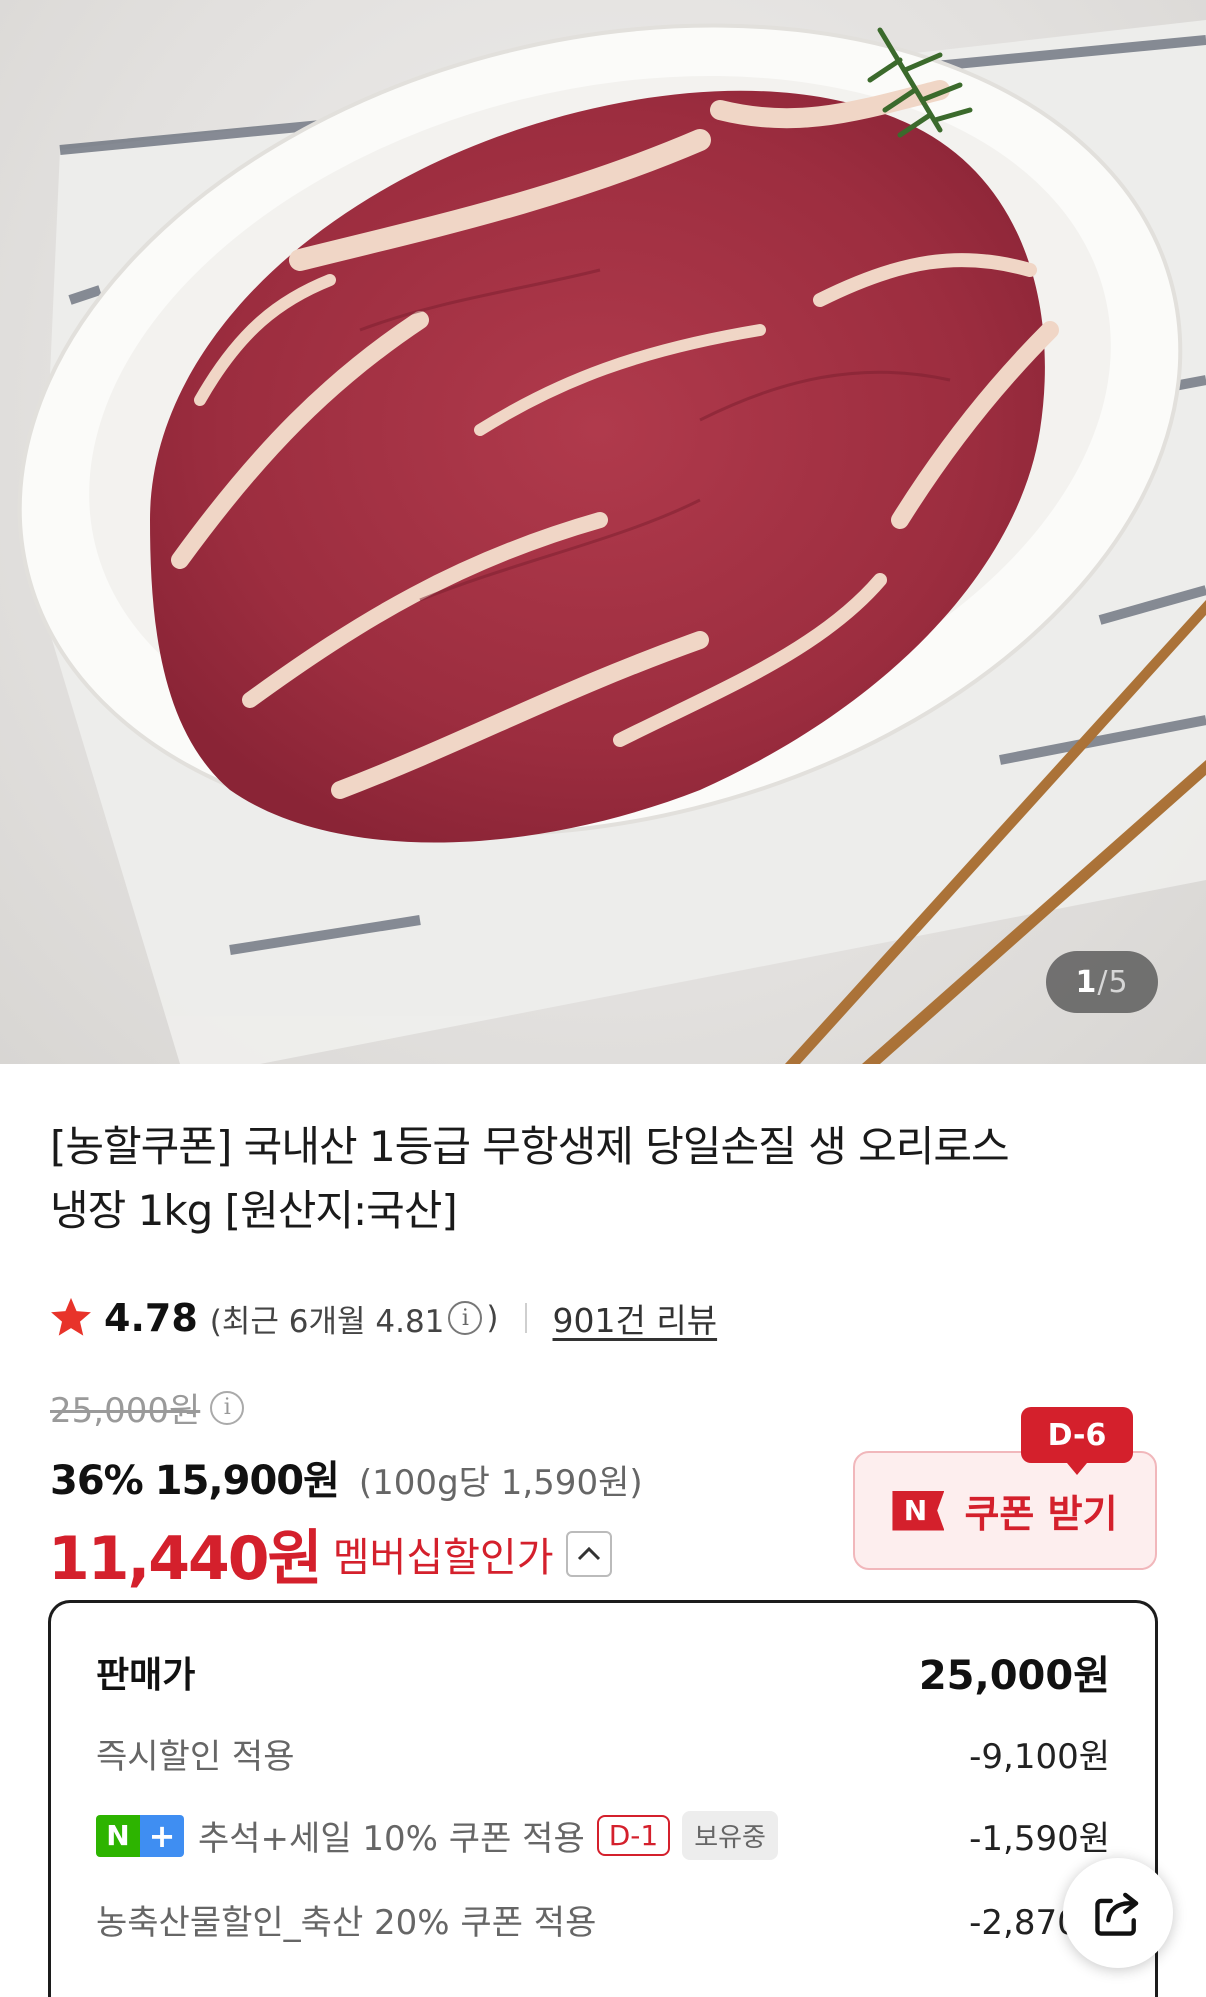  I want to click on unit-price: (100g당 1,590원), so click(500, 1483).